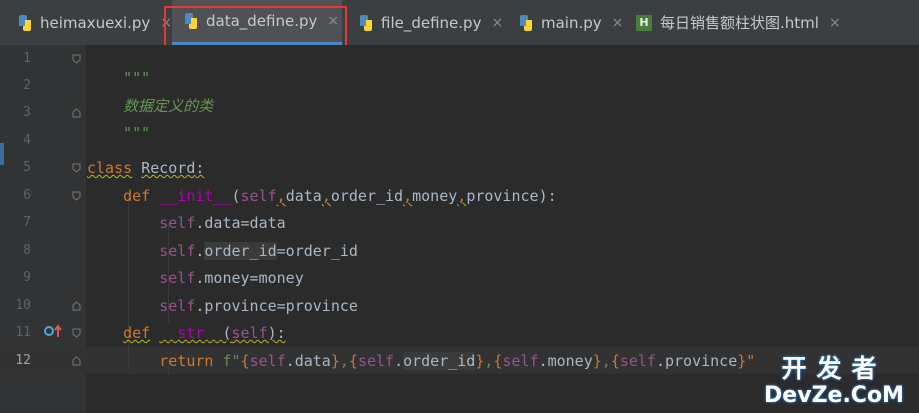  I want to click on tab-label: file_define.py, so click(431, 22).